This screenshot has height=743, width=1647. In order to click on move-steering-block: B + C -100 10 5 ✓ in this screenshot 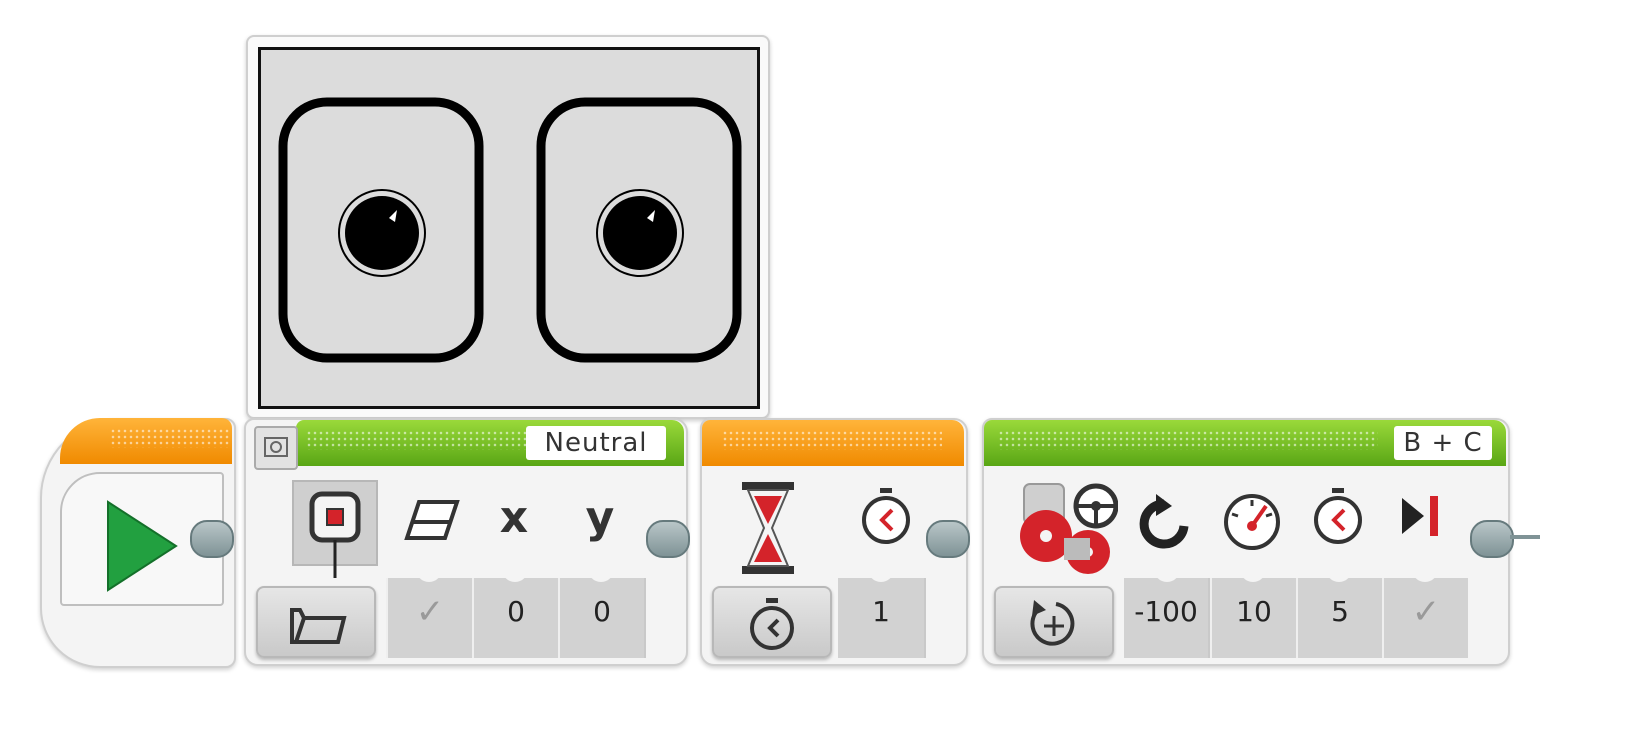, I will do `click(1246, 542)`.